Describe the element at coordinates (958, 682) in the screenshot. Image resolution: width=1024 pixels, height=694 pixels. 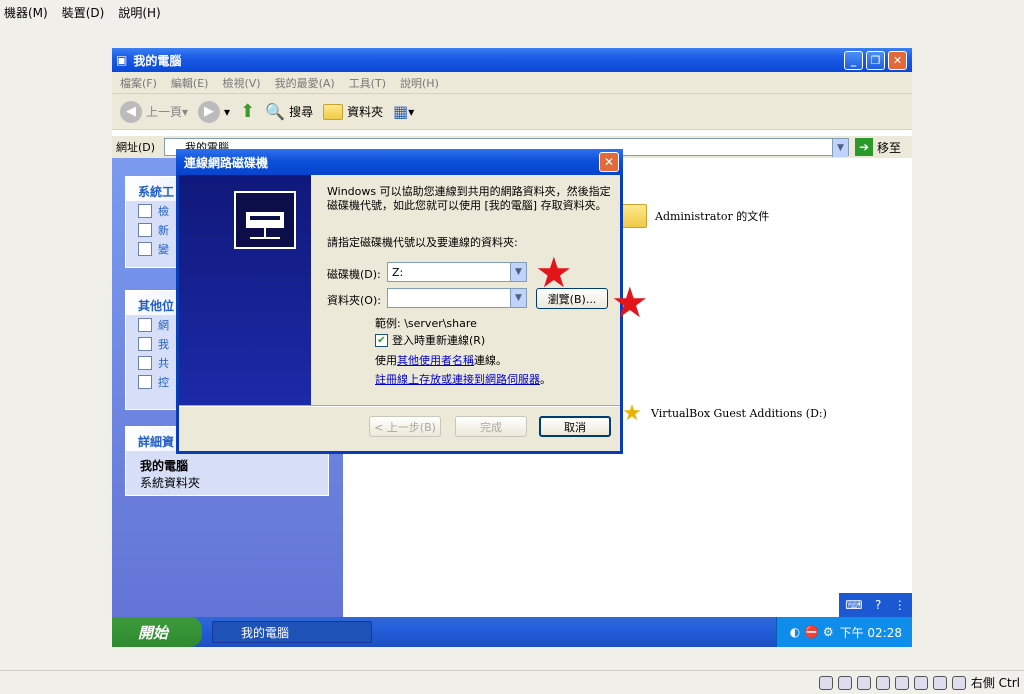
I see `capture-icon` at that location.